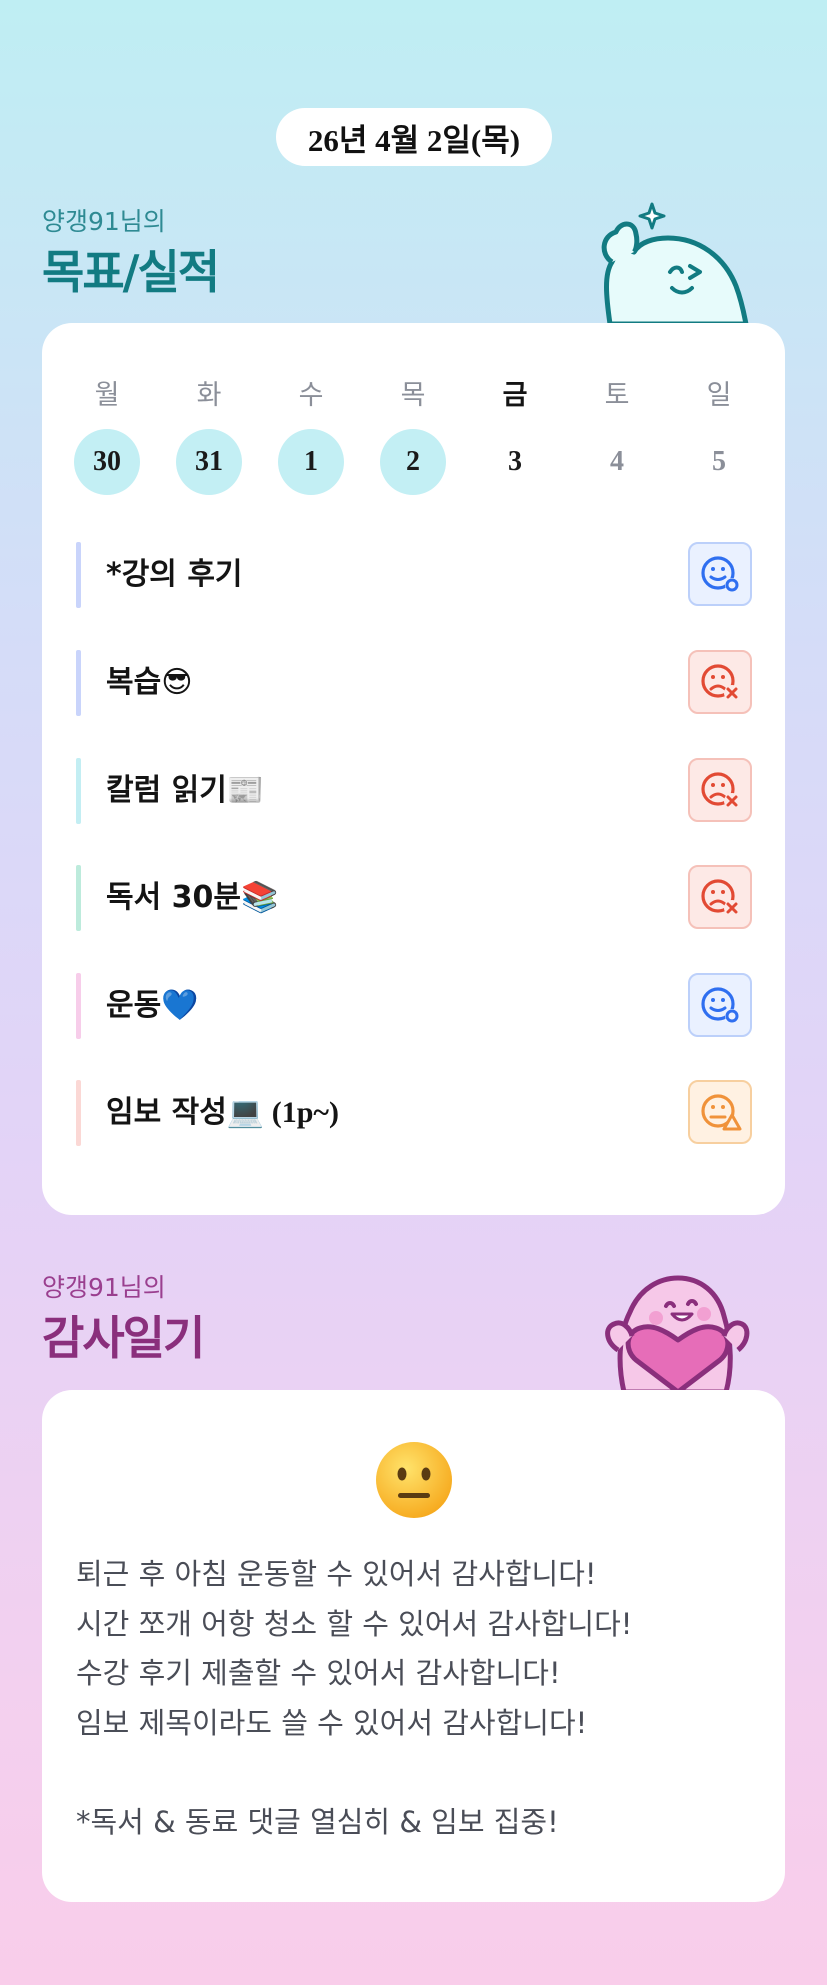  What do you see at coordinates (414, 575) in the screenshot?
I see `goal-row: *강의 후기` at bounding box center [414, 575].